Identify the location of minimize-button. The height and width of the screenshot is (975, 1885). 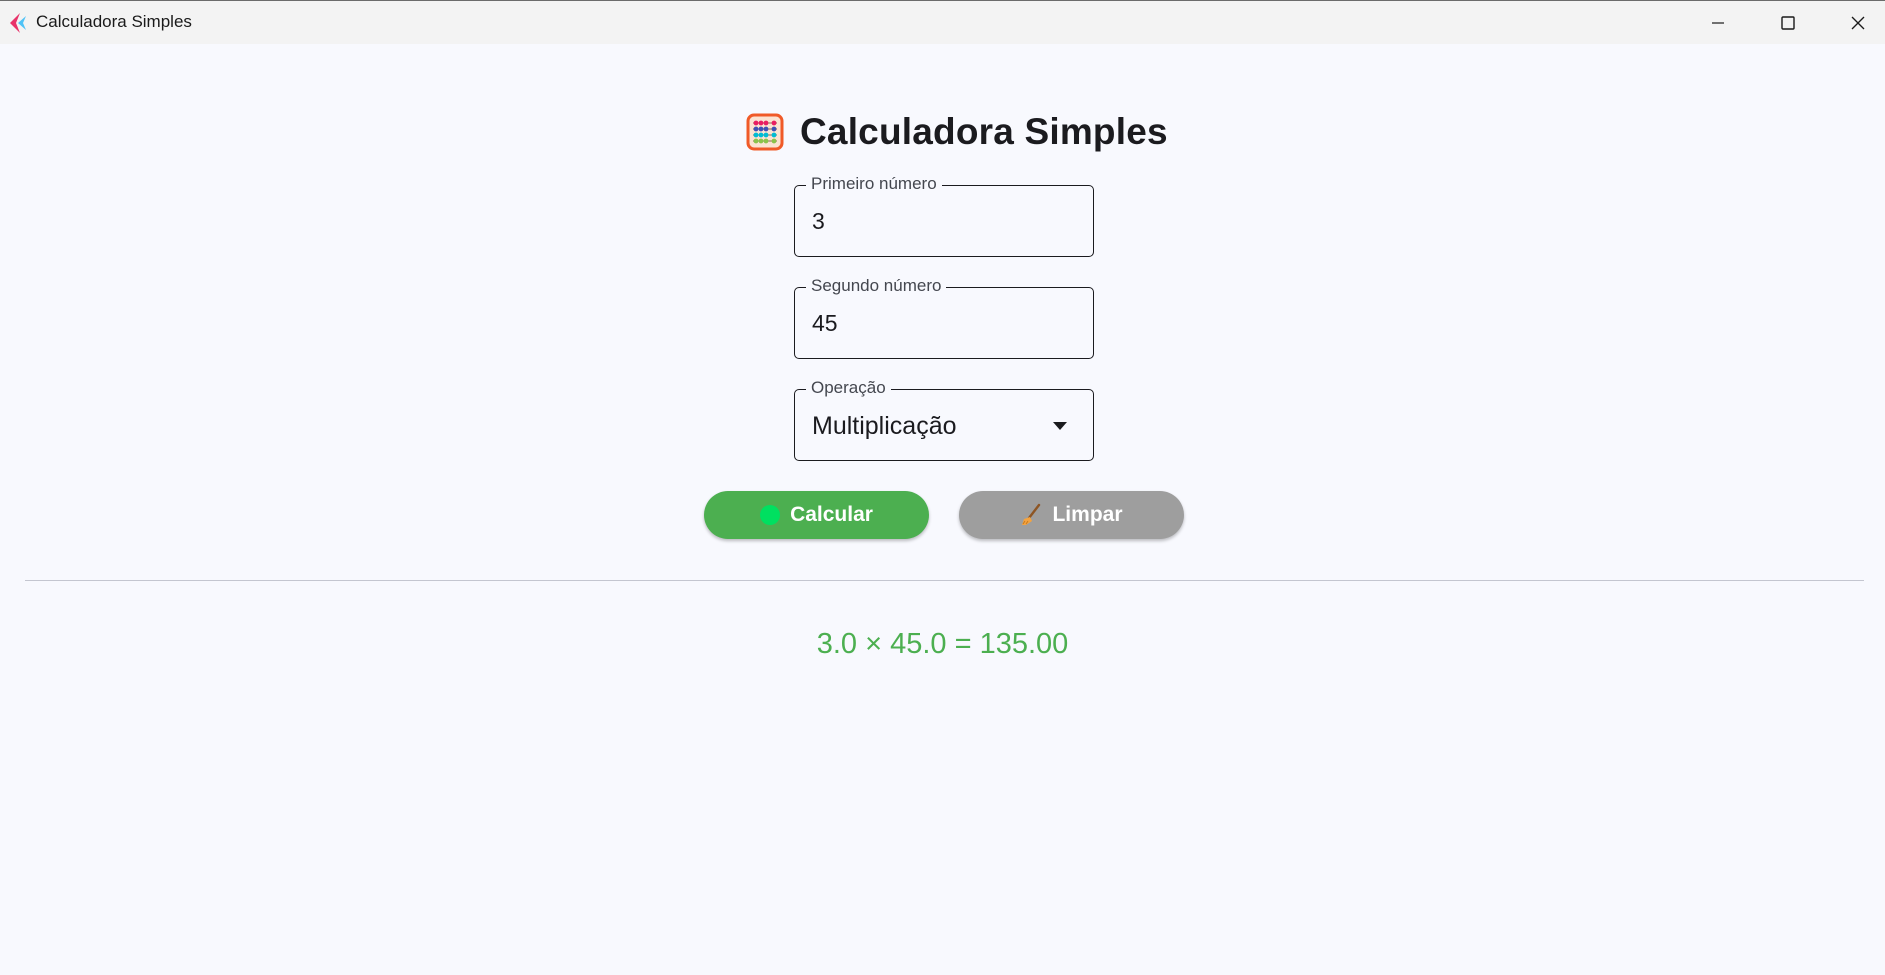
(1718, 23).